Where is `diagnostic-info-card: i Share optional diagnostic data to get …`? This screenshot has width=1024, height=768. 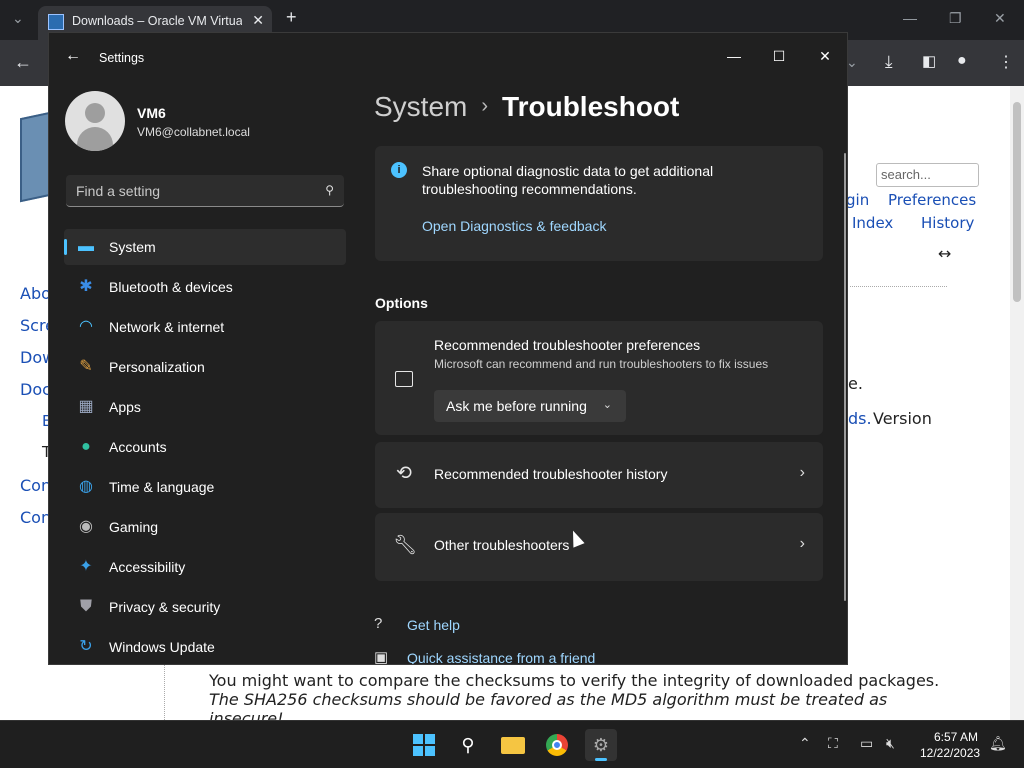 diagnostic-info-card: i Share optional diagnostic data to get … is located at coordinates (599, 203).